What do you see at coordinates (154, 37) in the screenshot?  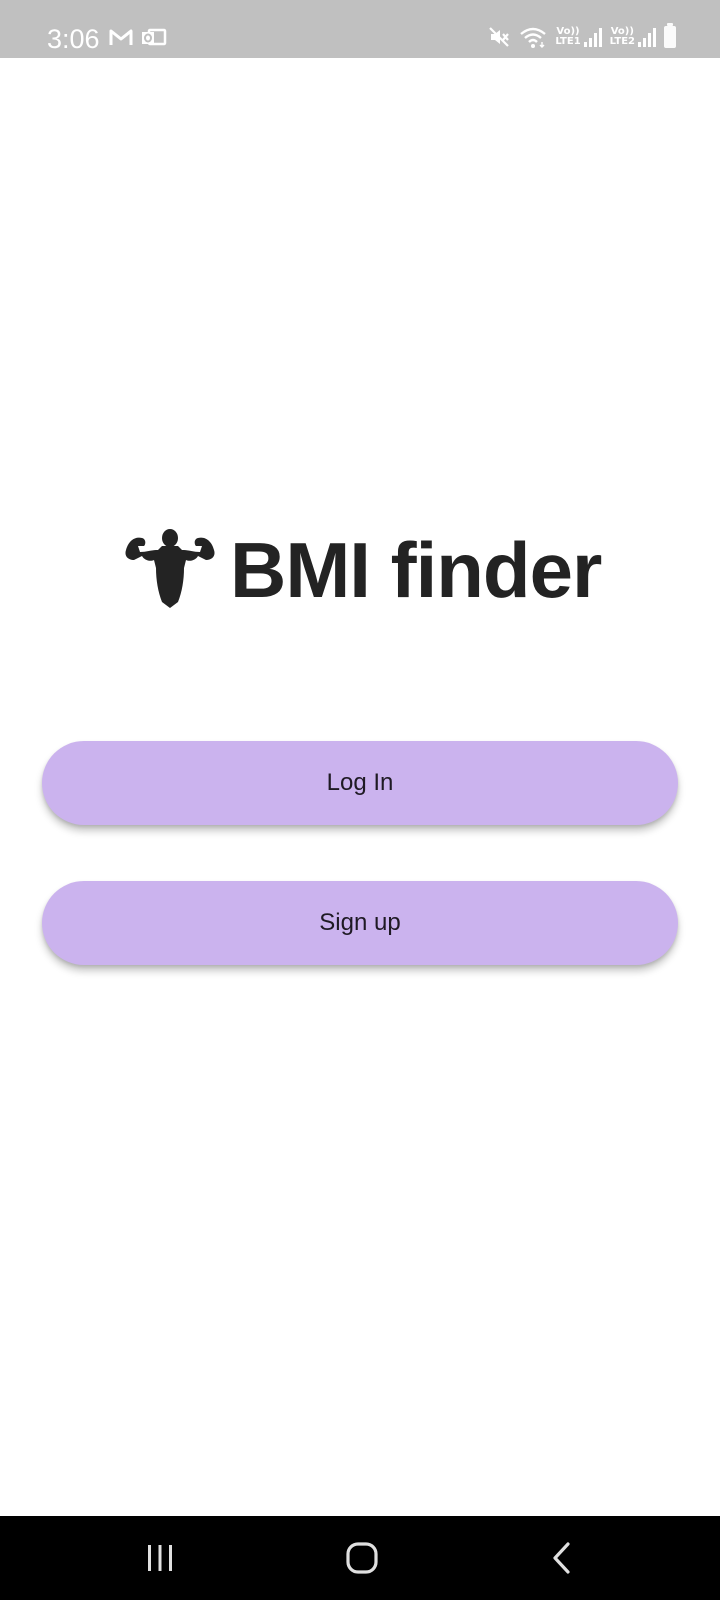 I see `outlook-icon` at bounding box center [154, 37].